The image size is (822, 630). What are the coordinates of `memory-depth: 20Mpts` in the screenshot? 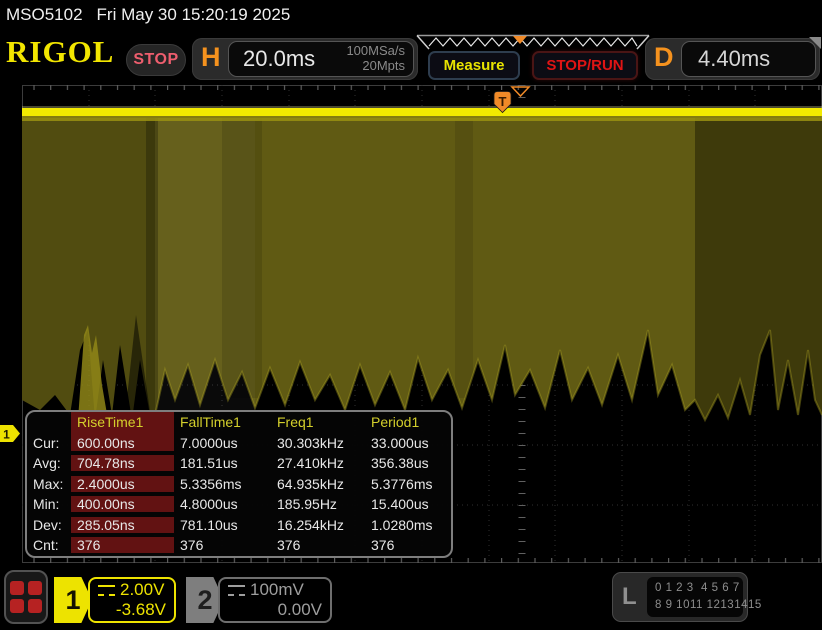 It's located at (383, 65).